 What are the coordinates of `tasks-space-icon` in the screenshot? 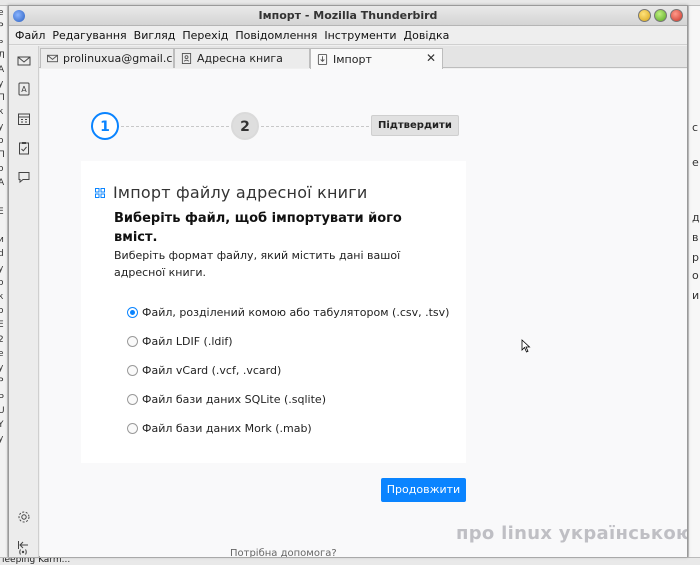 It's located at (24, 148).